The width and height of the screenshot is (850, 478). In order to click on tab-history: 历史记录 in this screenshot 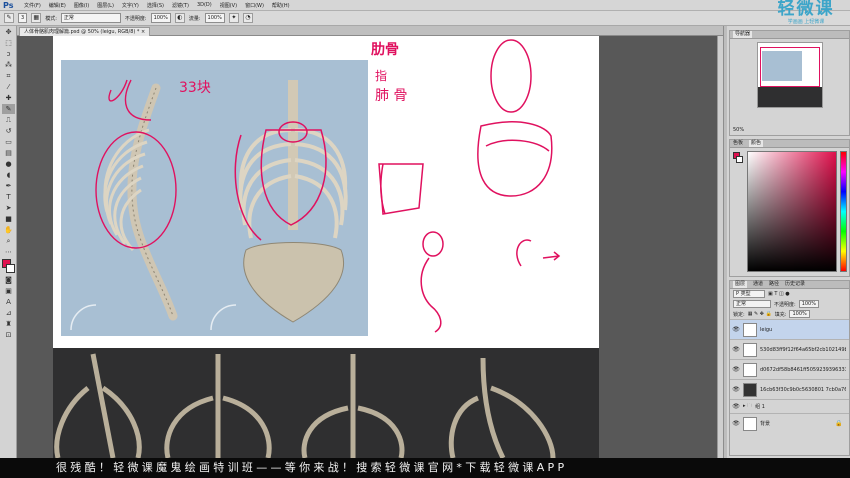, I will do `click(795, 284)`.